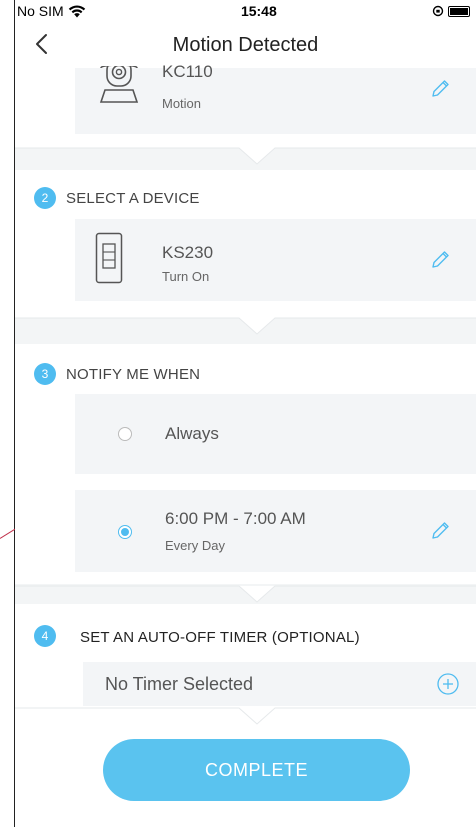 The height and width of the screenshot is (827, 476). What do you see at coordinates (45, 198) in the screenshot?
I see `step-2-badge: 2` at bounding box center [45, 198].